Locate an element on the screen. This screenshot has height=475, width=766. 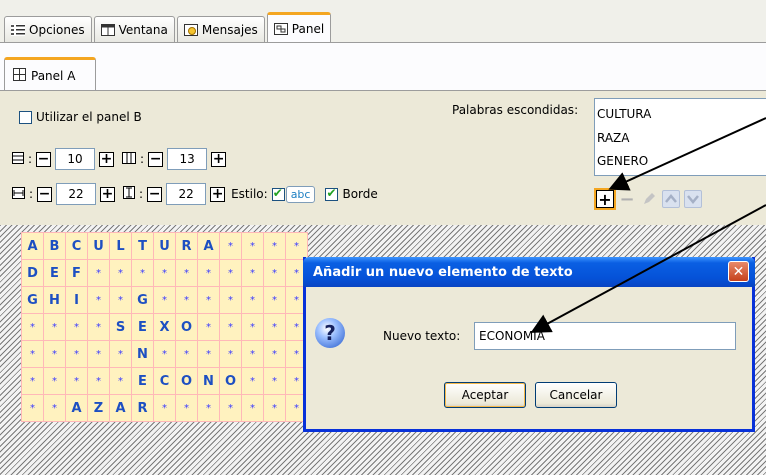
grid-row: * * * * S E X O * * * * * is located at coordinates (164, 327).